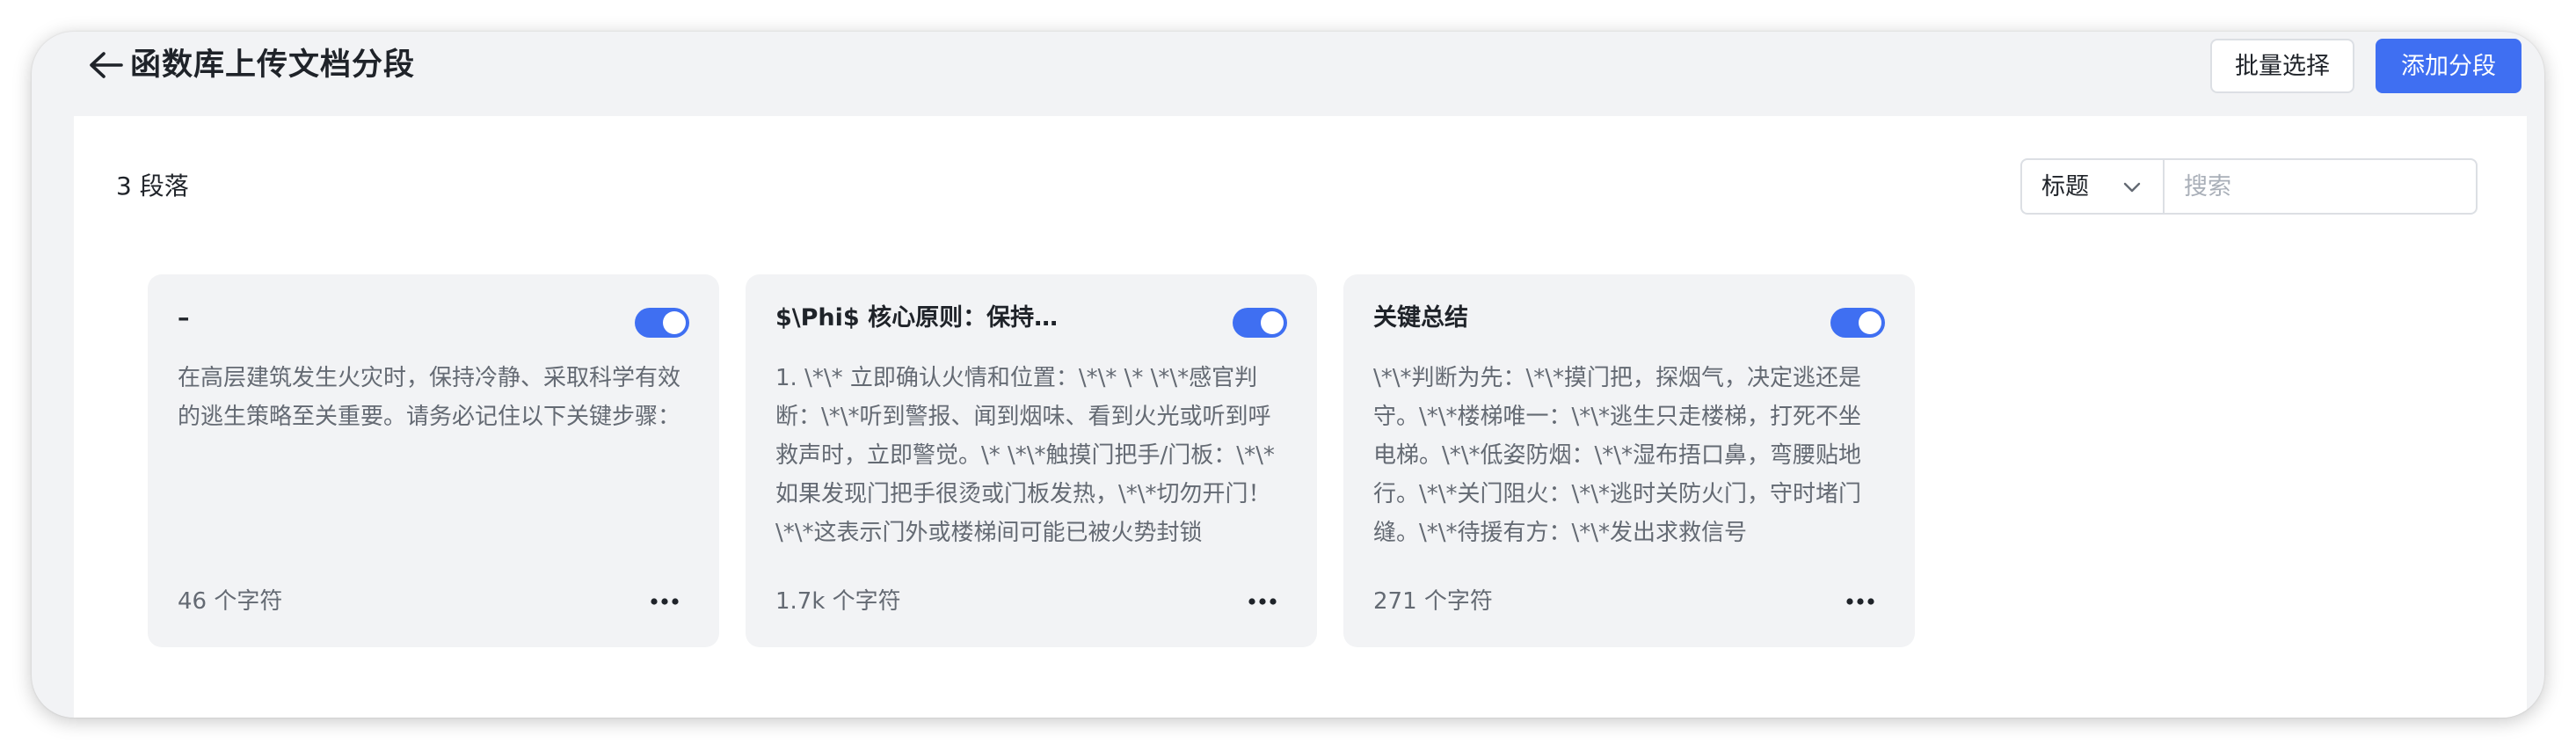 The height and width of the screenshot is (751, 2576). Describe the element at coordinates (2282, 66) in the screenshot. I see `batch-select-button: 批量选择` at that location.